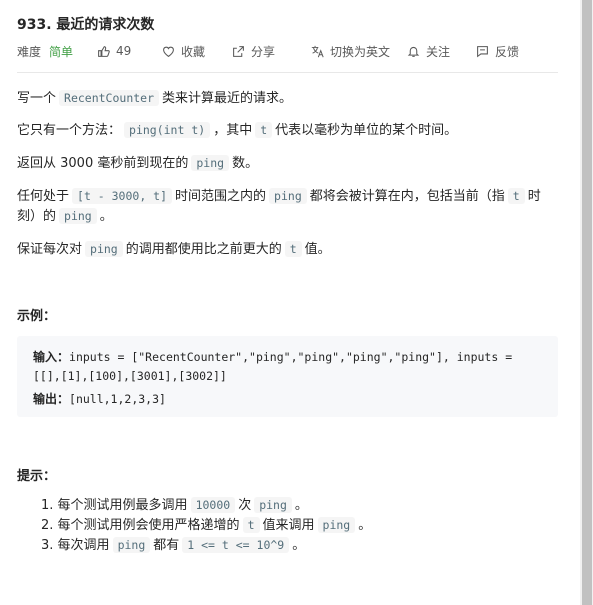  I want to click on share-button: 分享, so click(253, 51).